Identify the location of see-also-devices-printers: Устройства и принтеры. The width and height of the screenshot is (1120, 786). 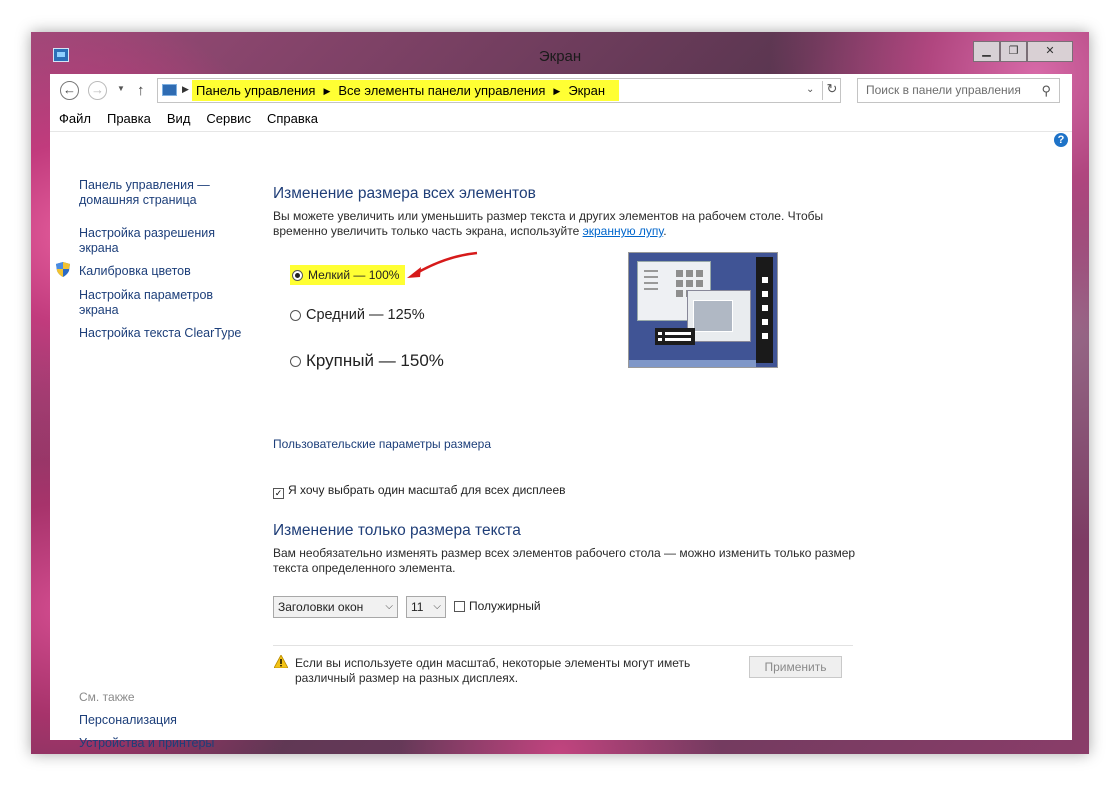
(146, 743).